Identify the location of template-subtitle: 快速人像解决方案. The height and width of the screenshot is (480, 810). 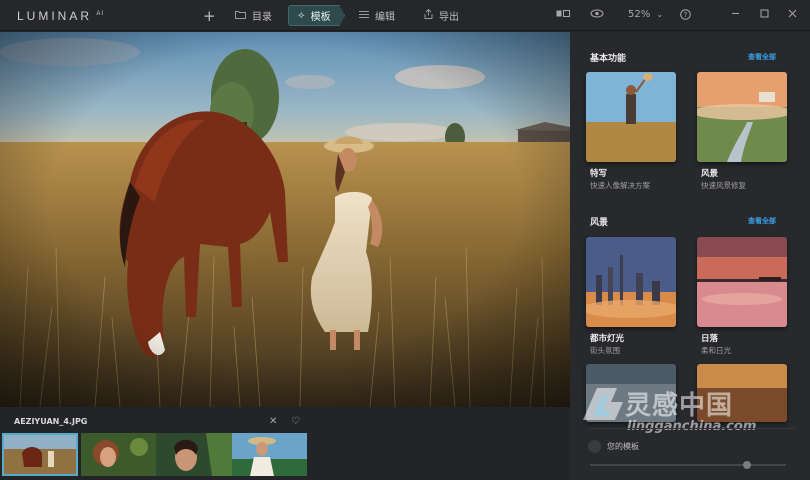
(620, 185).